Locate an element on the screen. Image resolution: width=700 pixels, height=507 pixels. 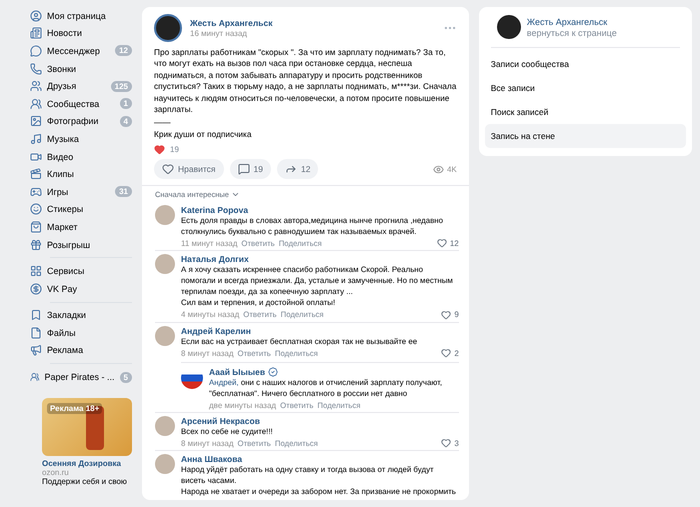
comment-author: Арсений Некрасов is located at coordinates (320, 421).